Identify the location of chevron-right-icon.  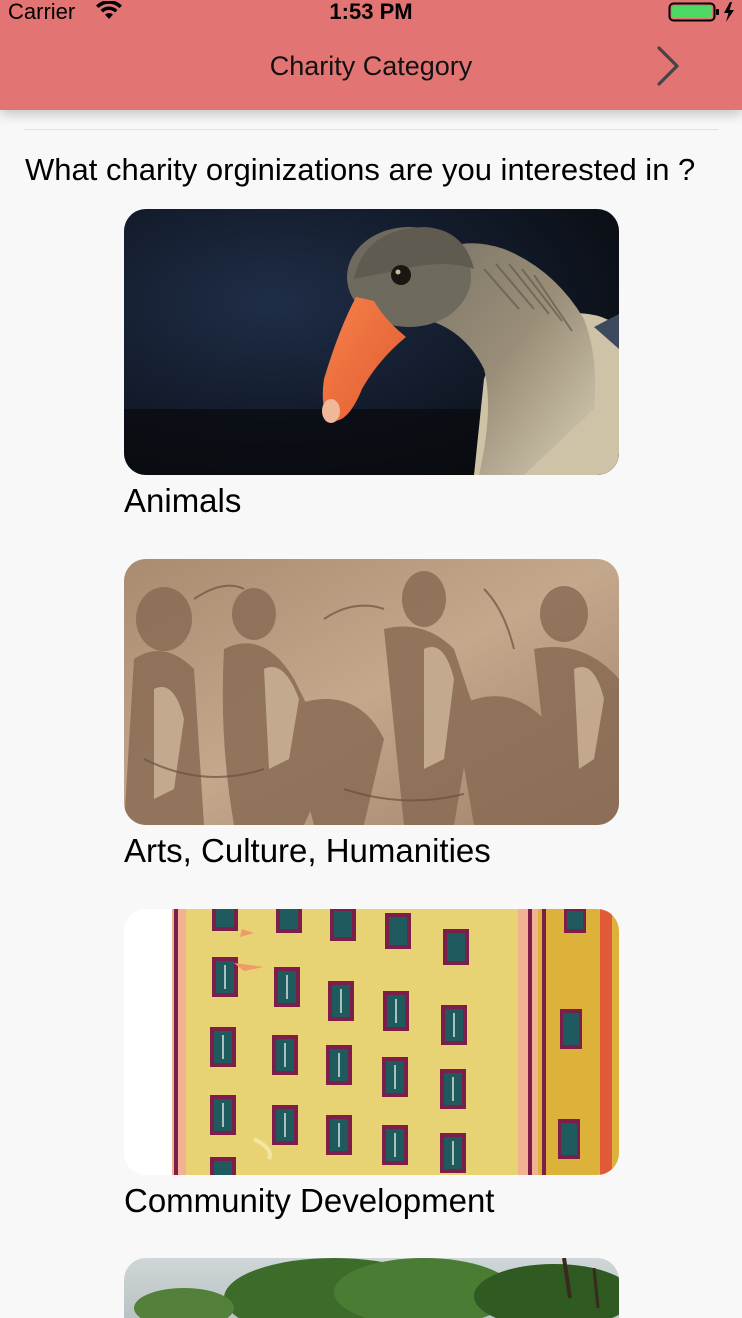
(668, 66).